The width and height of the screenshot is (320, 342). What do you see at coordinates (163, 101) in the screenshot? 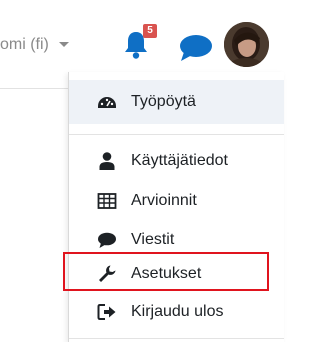
I see `menu-item-label: Työpöytä` at bounding box center [163, 101].